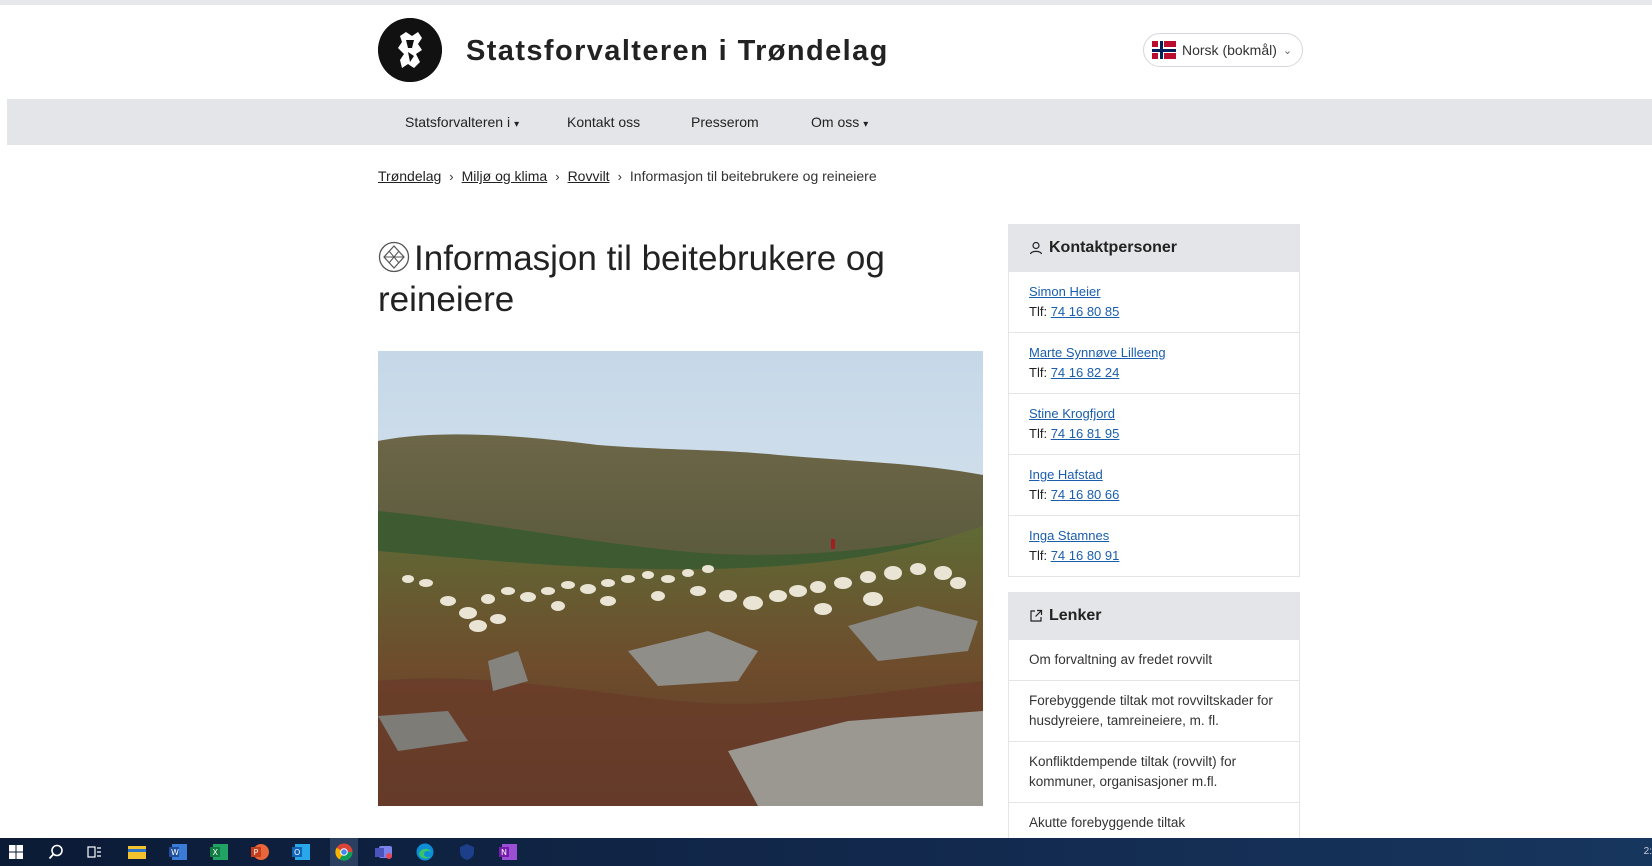 This screenshot has width=1652, height=866. What do you see at coordinates (95, 852) in the screenshot?
I see `task-view-icon` at bounding box center [95, 852].